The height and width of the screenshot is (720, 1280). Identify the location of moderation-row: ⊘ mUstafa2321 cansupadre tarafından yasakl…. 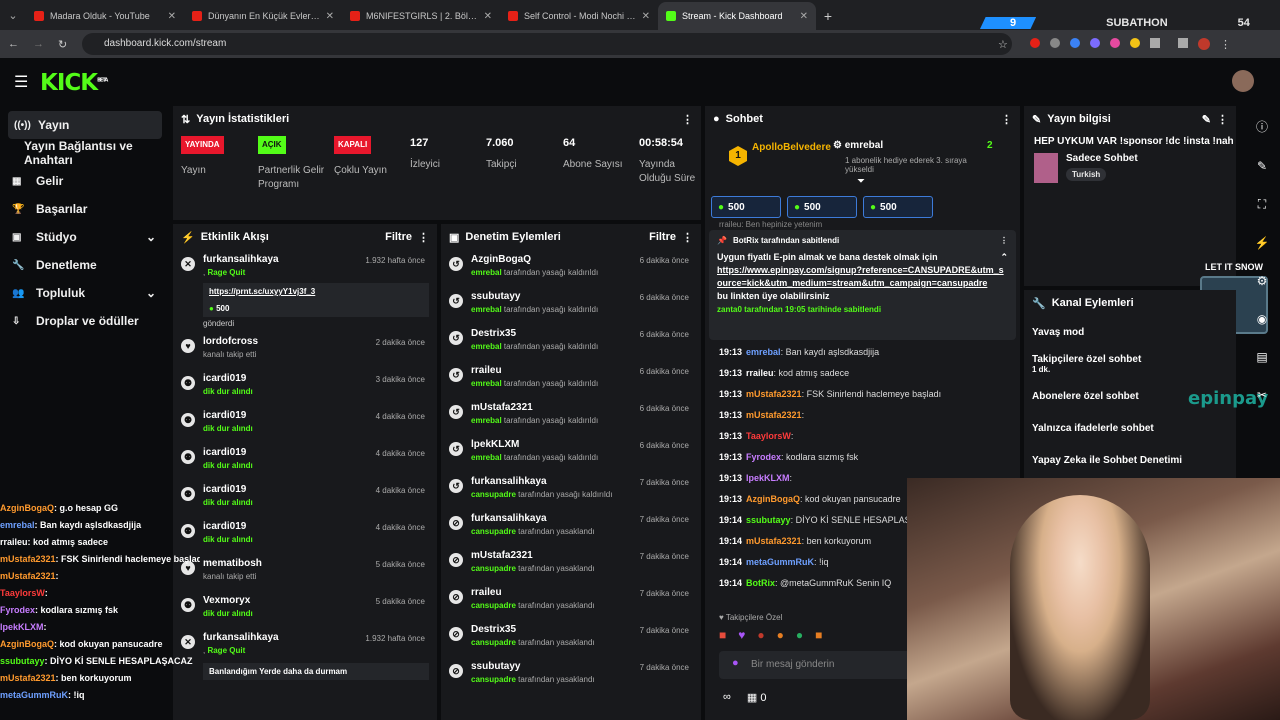
(571, 564).